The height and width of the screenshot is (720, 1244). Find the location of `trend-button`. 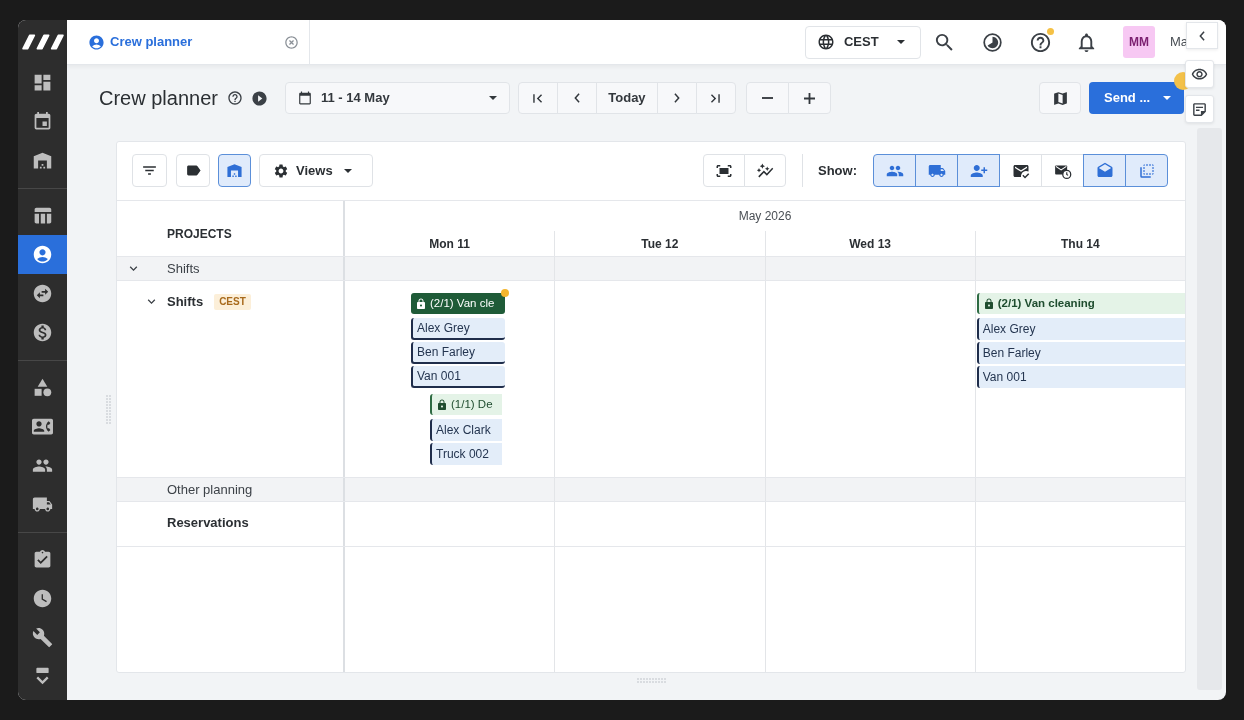

trend-button is located at coordinates (765, 170).